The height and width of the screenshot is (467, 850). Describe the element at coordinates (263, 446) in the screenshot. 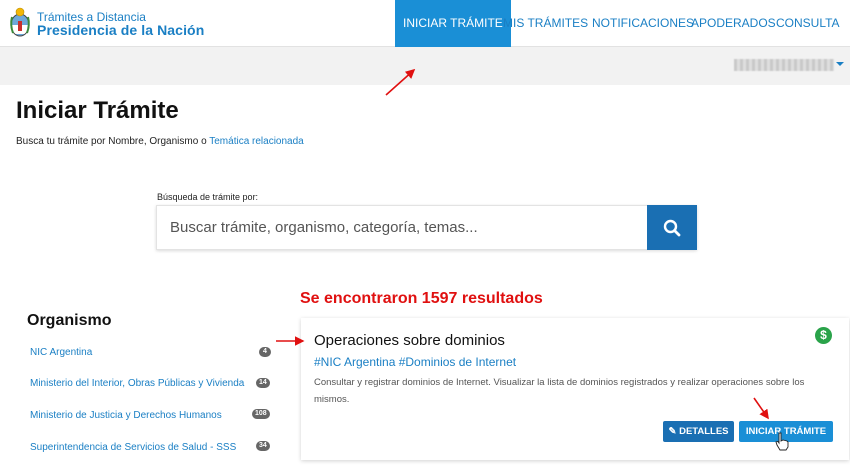

I see `org-count-badge: 34` at that location.